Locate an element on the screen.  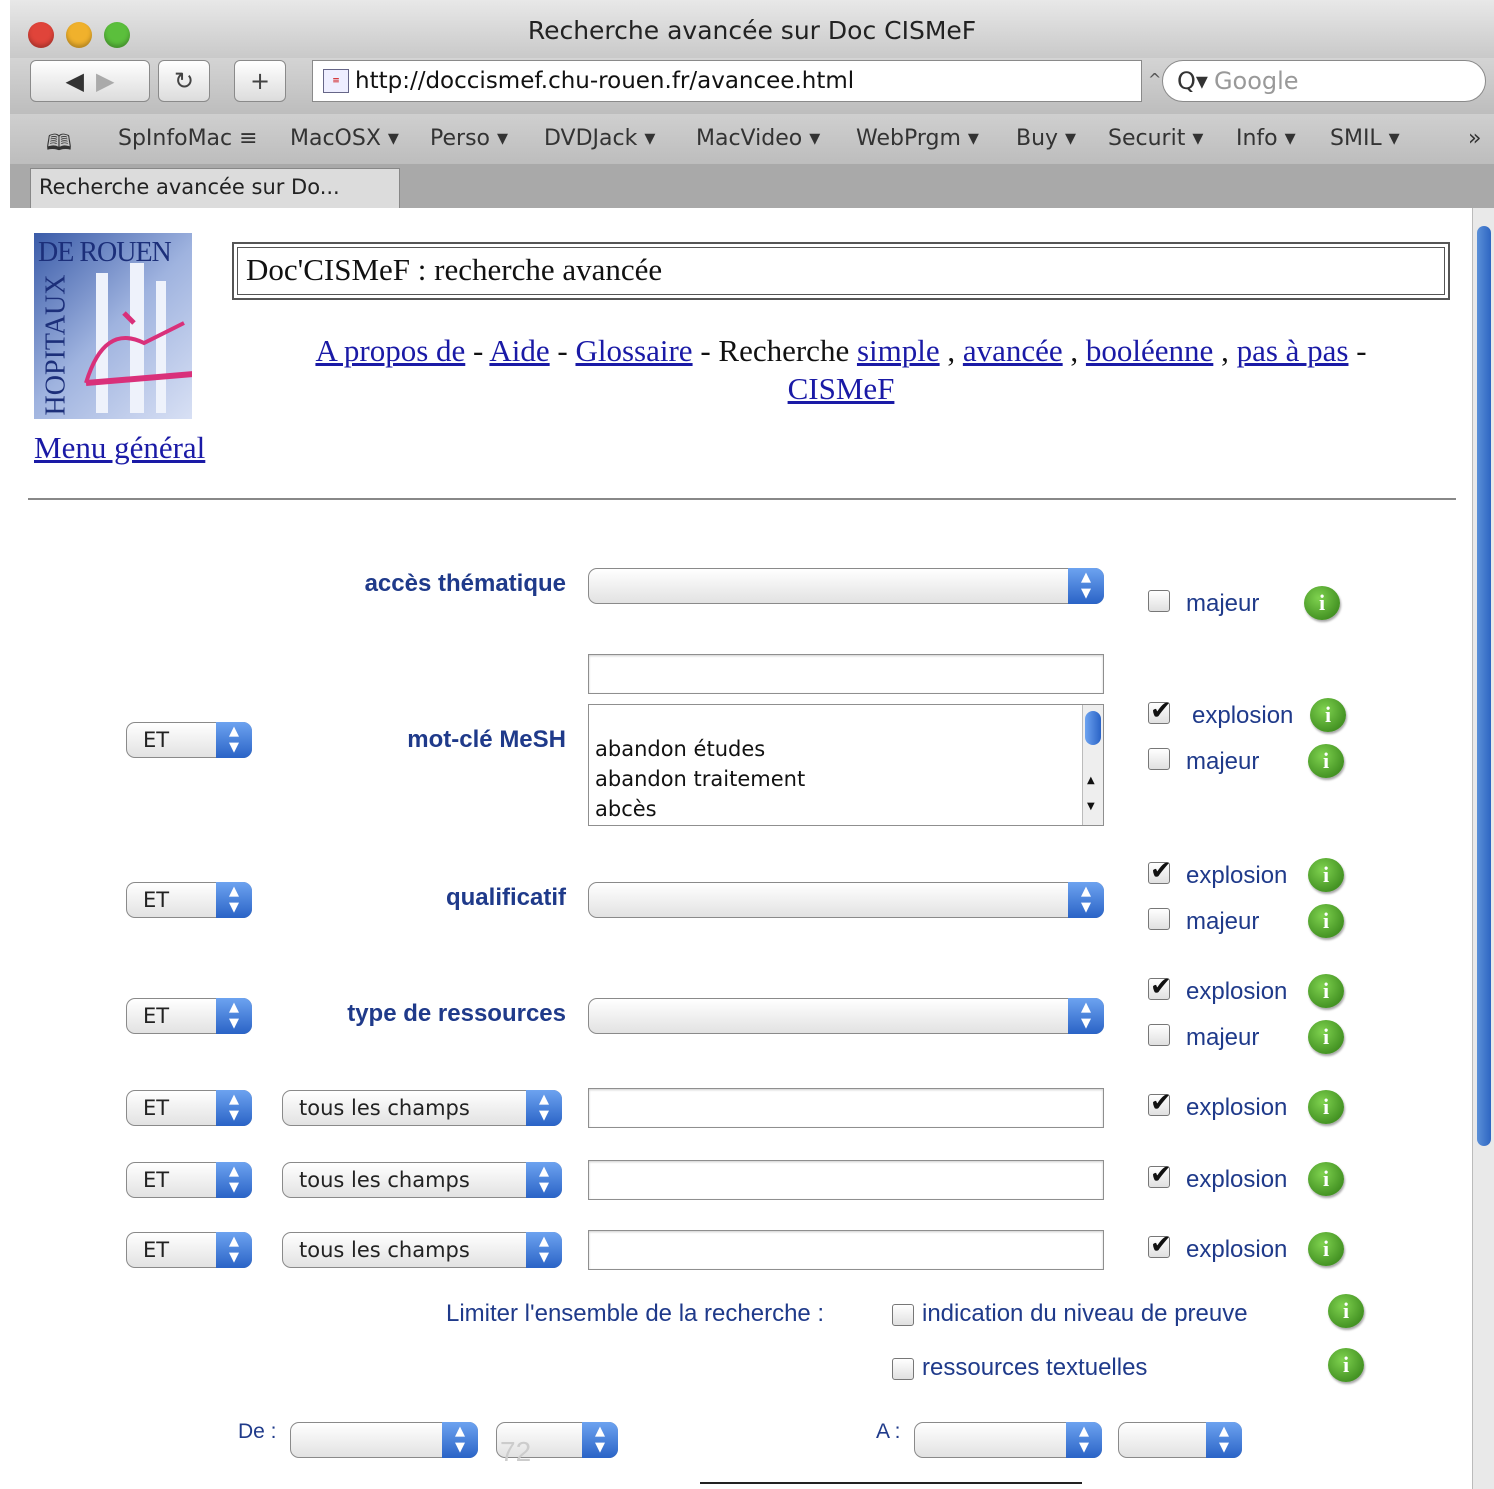
bookmarks-book-icon: 🕮 is located at coordinates (59, 145).